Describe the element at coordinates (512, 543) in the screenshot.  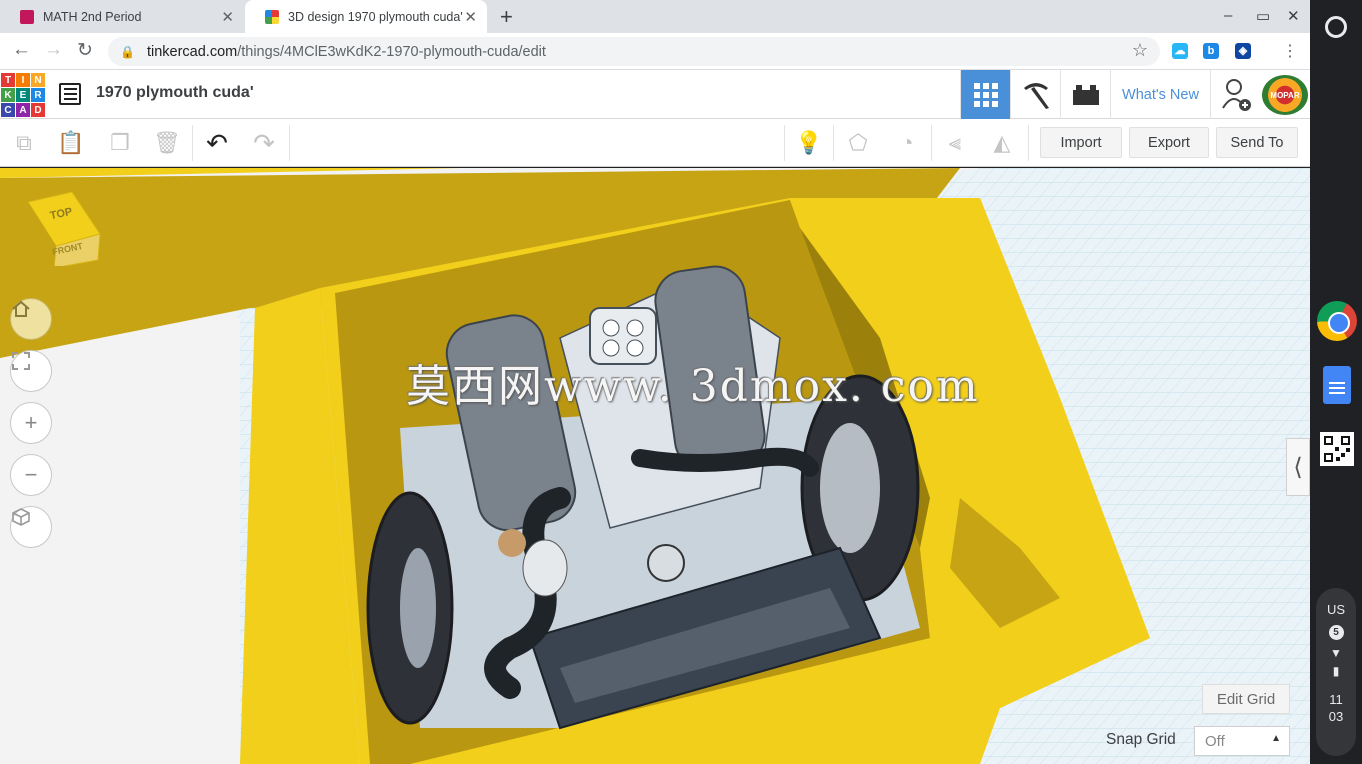
I see `filter` at that location.